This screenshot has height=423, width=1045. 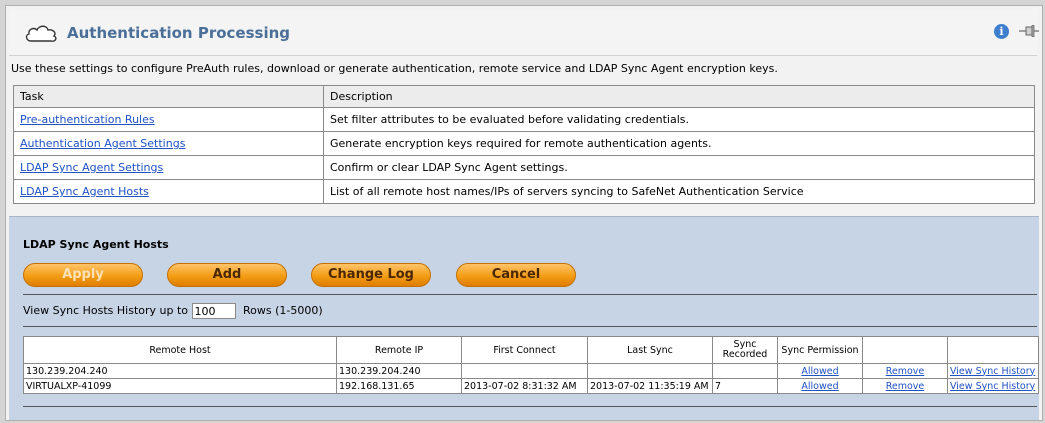 What do you see at coordinates (83, 275) in the screenshot?
I see `apply-button: Apply` at bounding box center [83, 275].